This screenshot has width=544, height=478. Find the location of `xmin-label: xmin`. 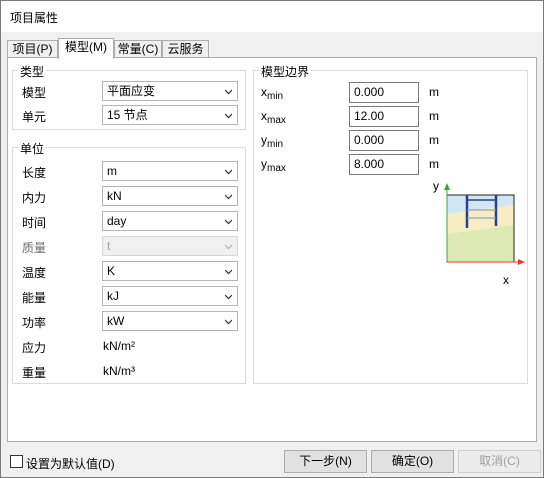

xmin-label: xmin is located at coordinates (272, 93).